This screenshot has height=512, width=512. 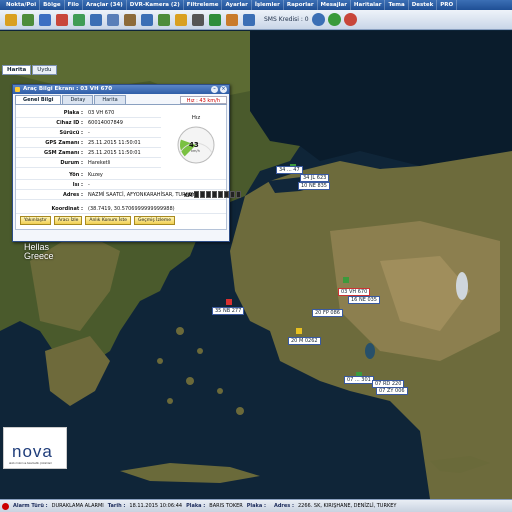 I want to click on settings-icon, so click(x=113, y=19).